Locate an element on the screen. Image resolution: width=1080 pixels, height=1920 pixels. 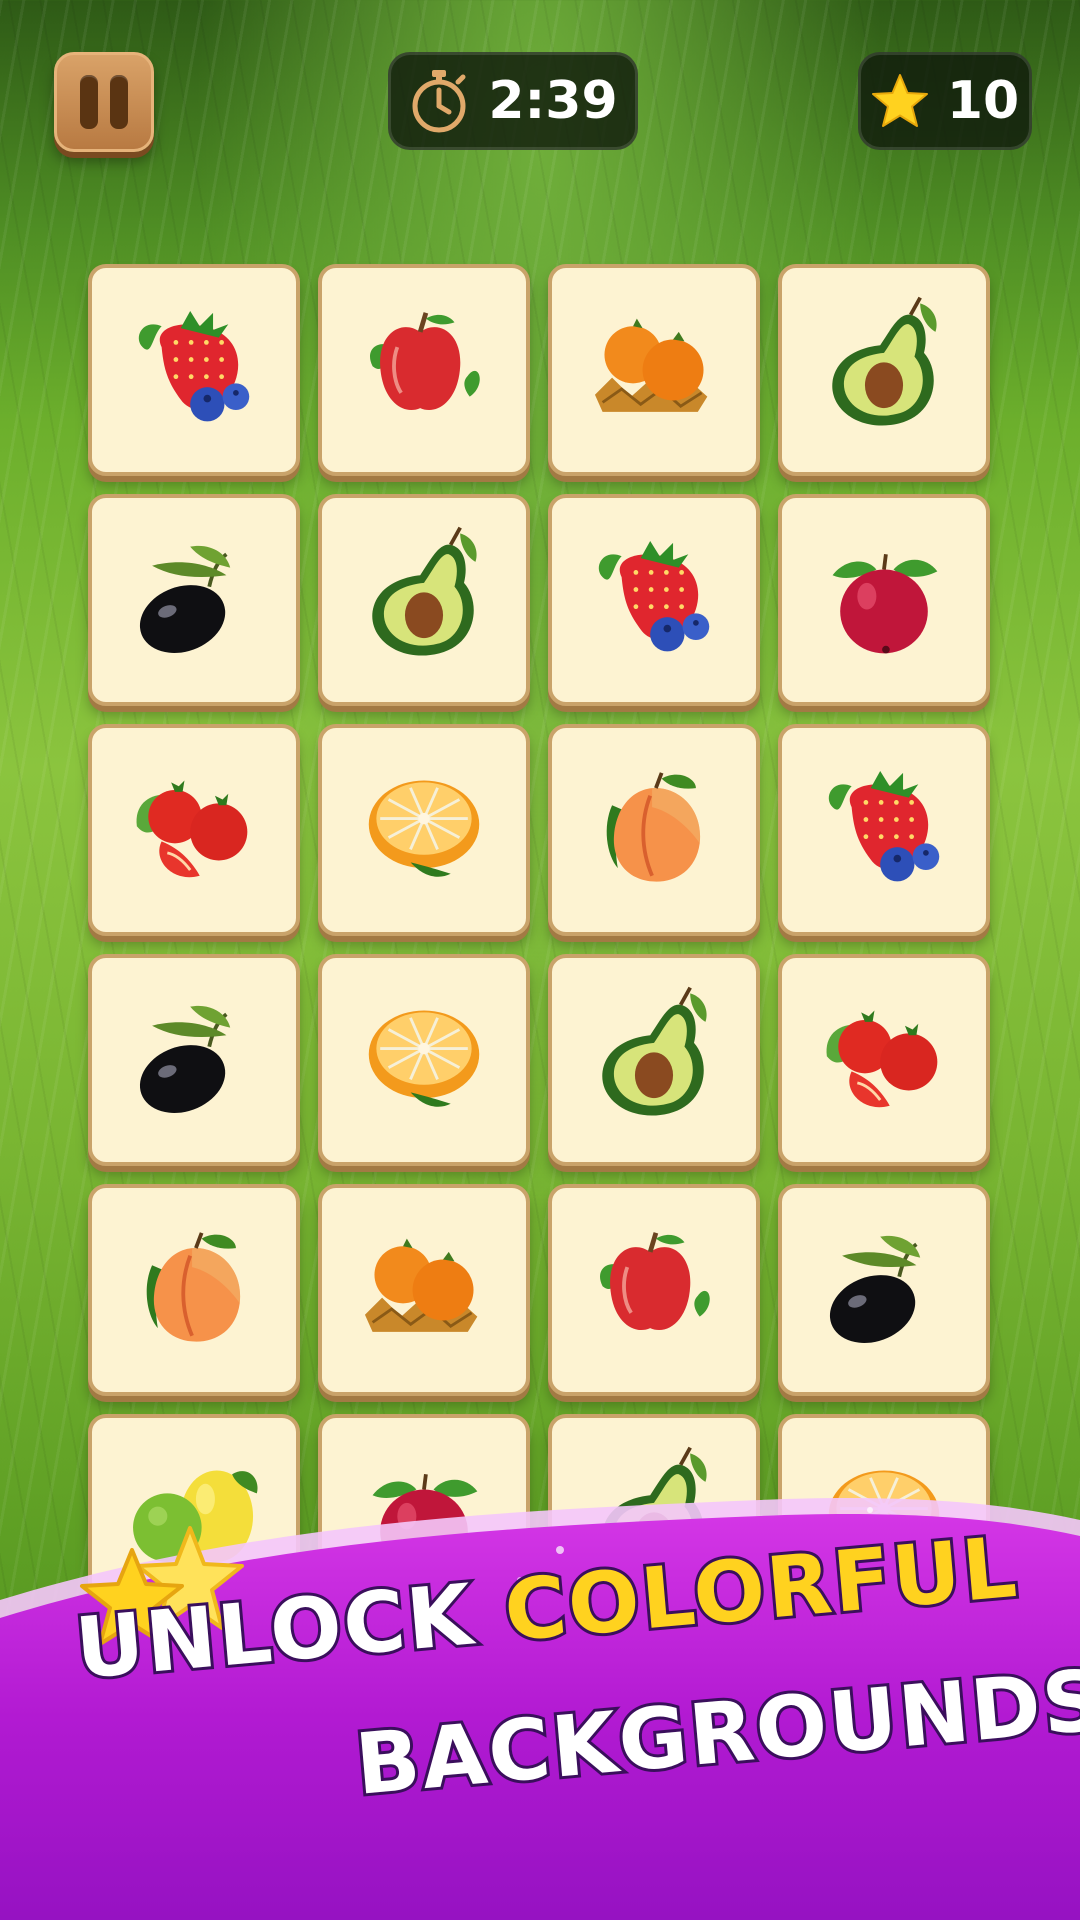
tile-cranberry is located at coordinates (884, 600).